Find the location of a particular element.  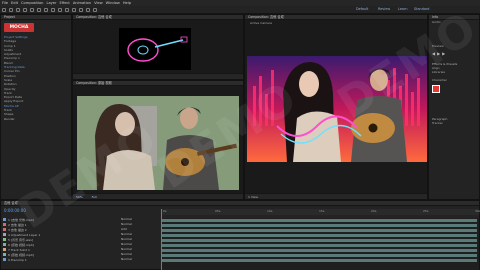

timeline-layer-row: 6 [原始 视频.mp4] Normal is located at coordinates (80, 245).